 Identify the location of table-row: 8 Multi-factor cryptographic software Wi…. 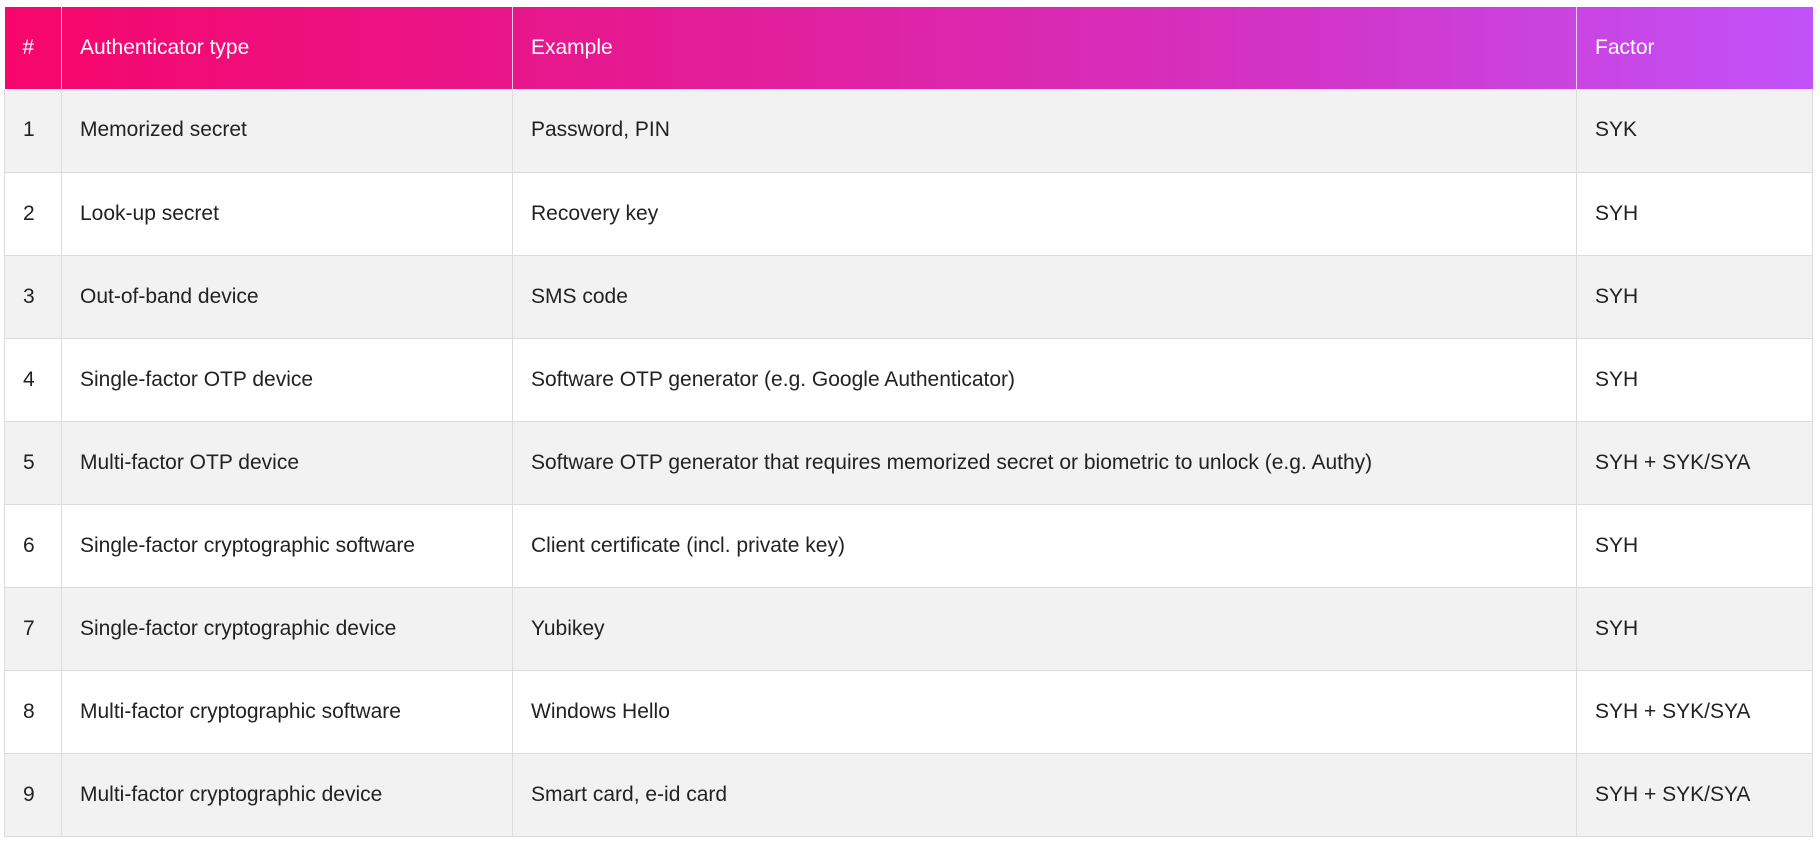
(908, 712).